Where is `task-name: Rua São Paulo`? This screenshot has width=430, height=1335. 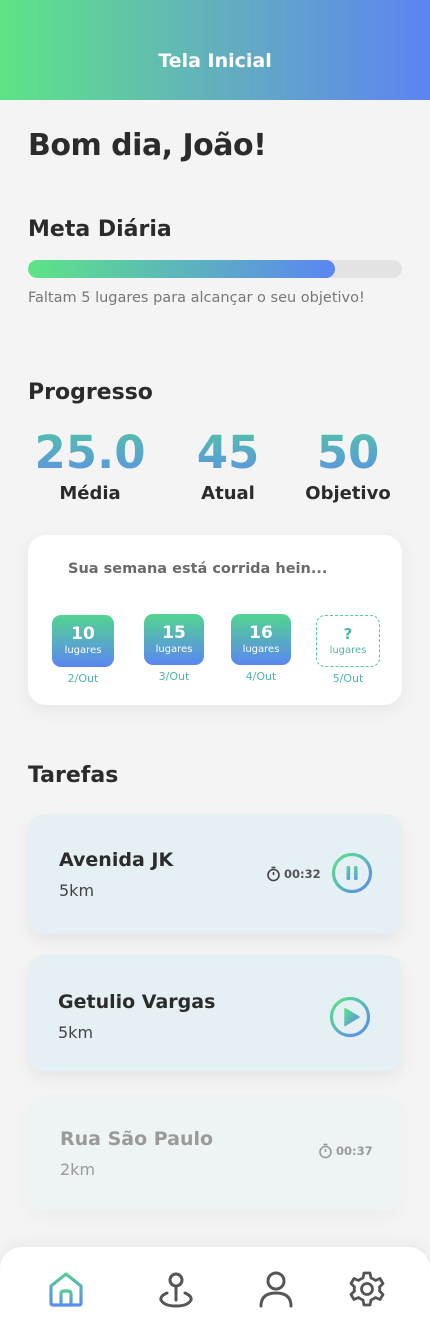
task-name: Rua São Paulo is located at coordinates (137, 1139).